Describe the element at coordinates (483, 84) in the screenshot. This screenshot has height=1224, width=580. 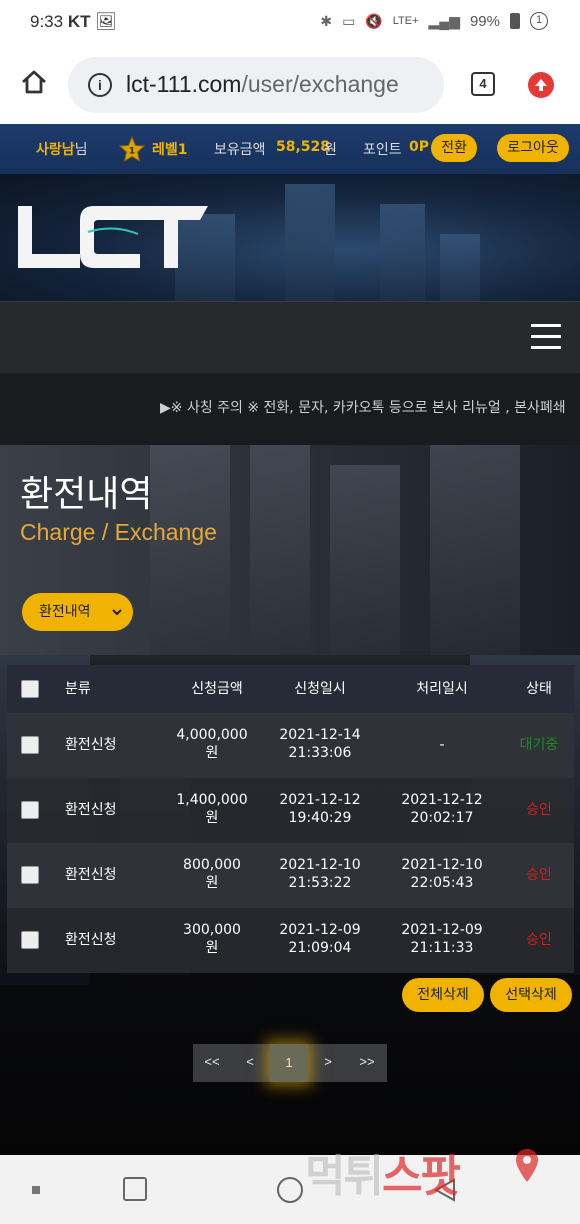
I see `tab-switcher-icon: 4` at that location.